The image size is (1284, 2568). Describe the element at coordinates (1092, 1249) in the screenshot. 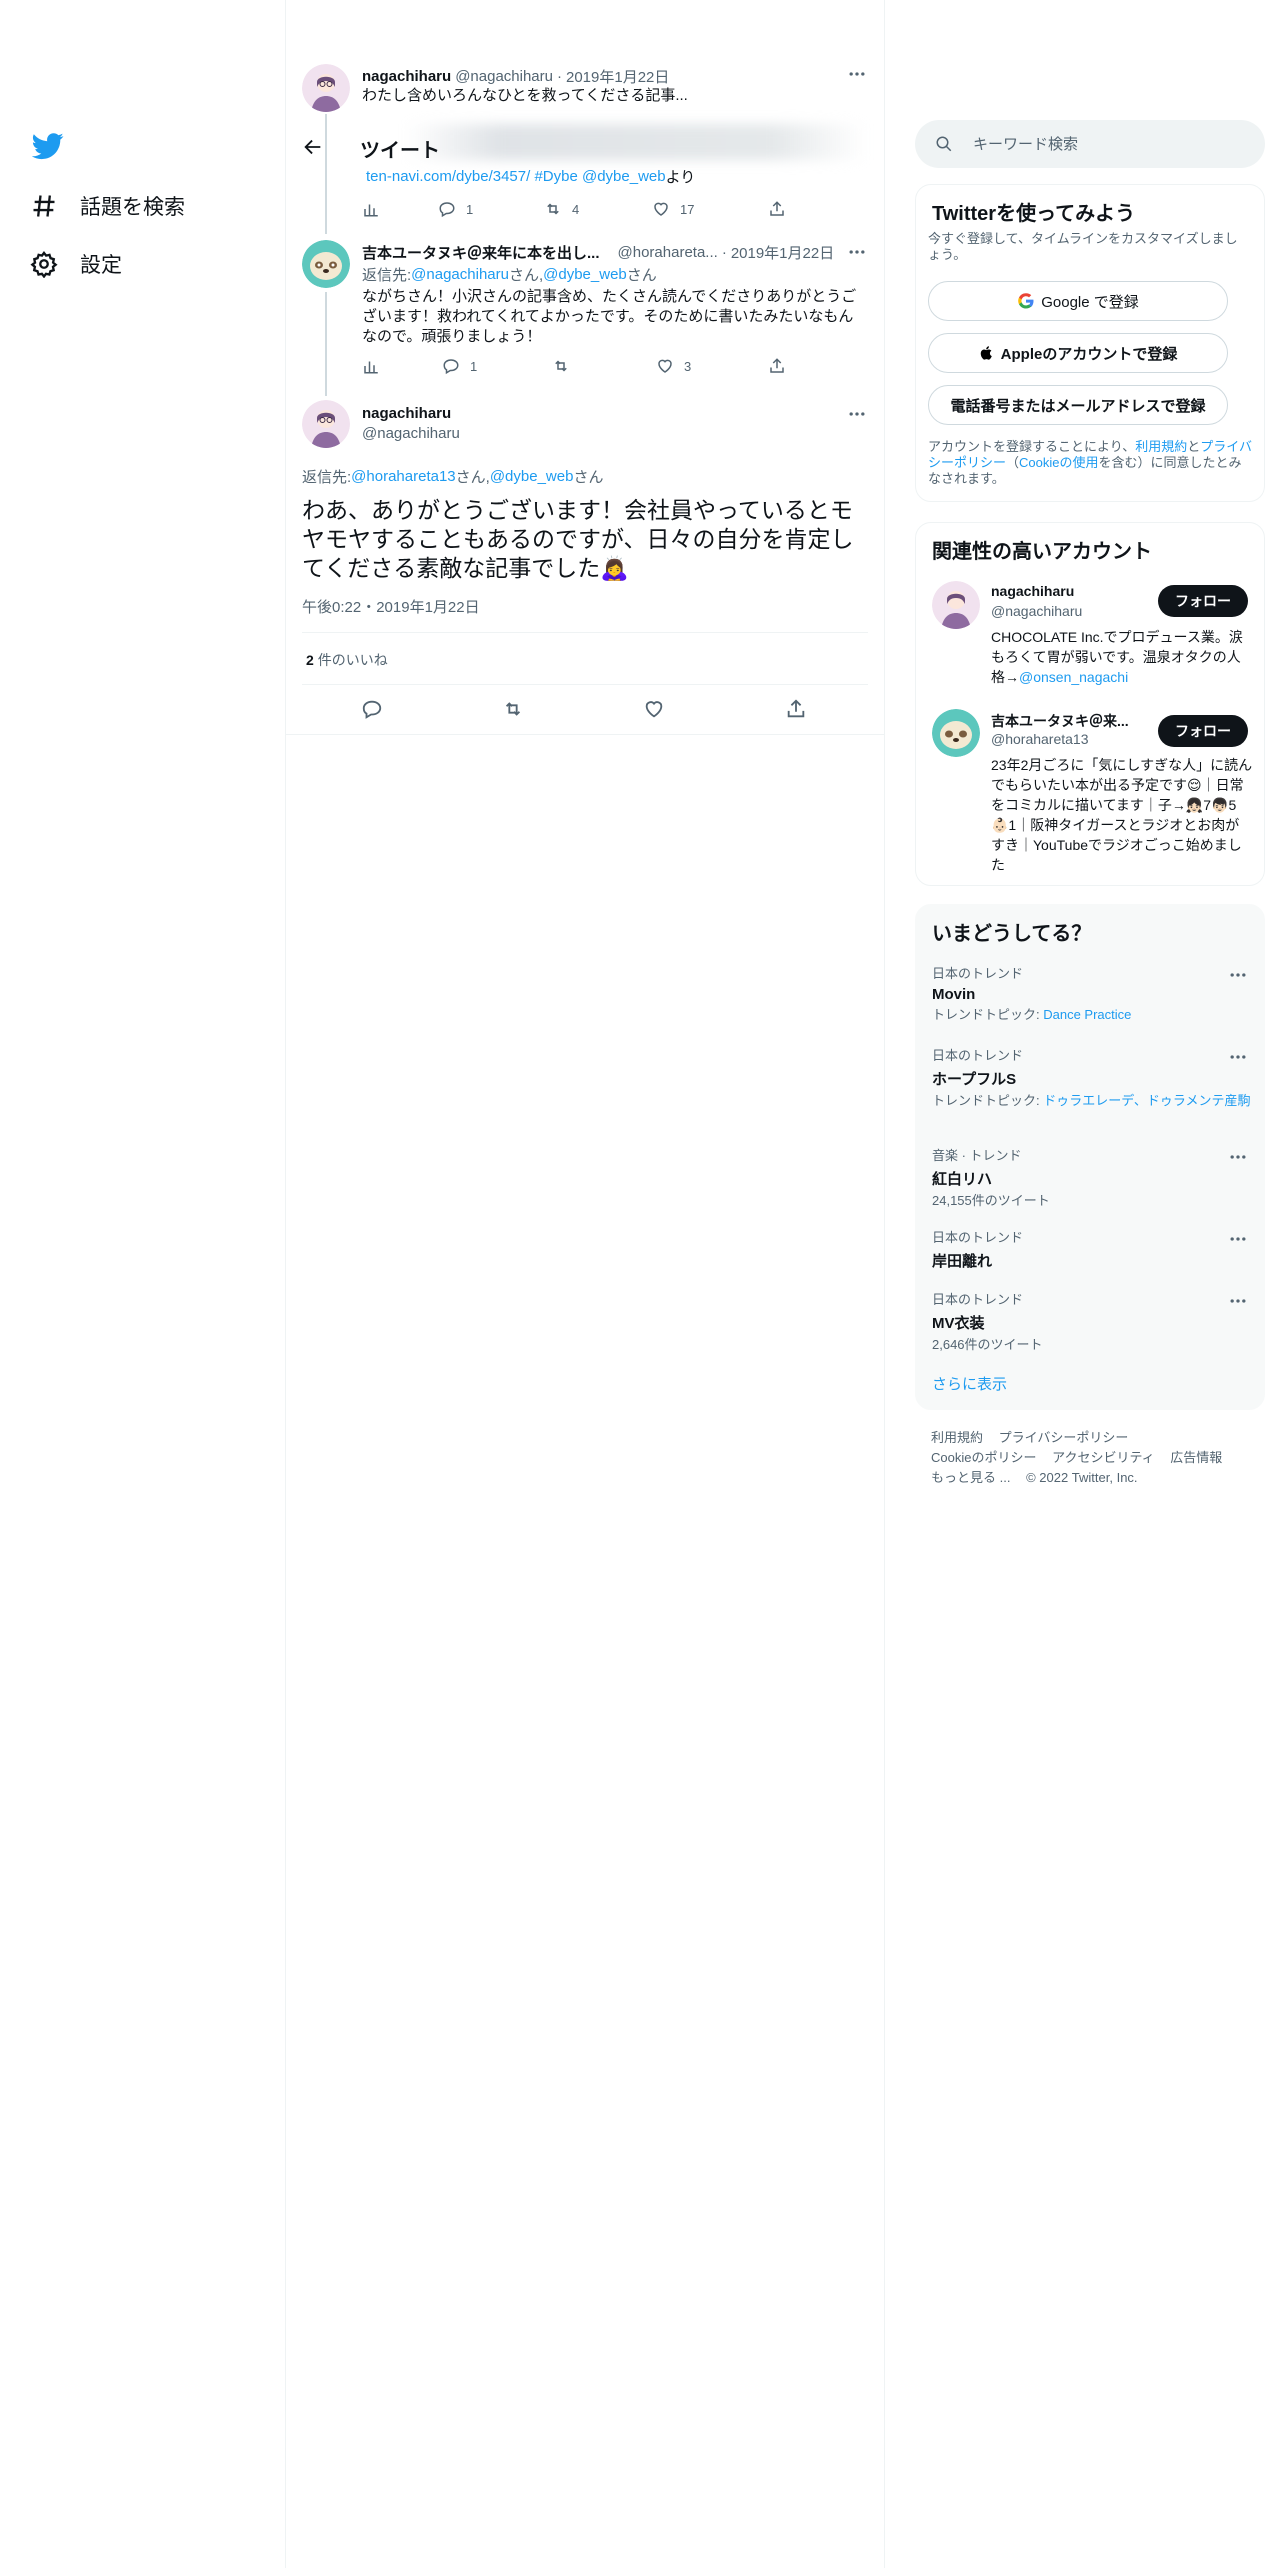

I see `trend-item: 日本のトレンド 岸田離れ` at that location.